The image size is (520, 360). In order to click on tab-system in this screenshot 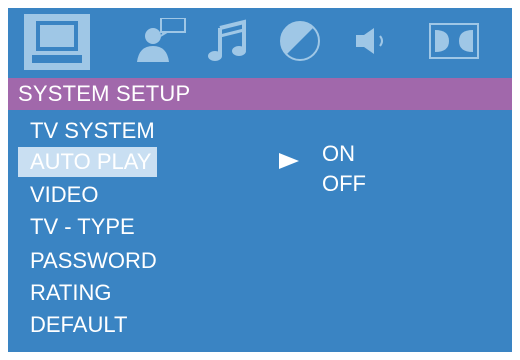, I will do `click(57, 42)`.